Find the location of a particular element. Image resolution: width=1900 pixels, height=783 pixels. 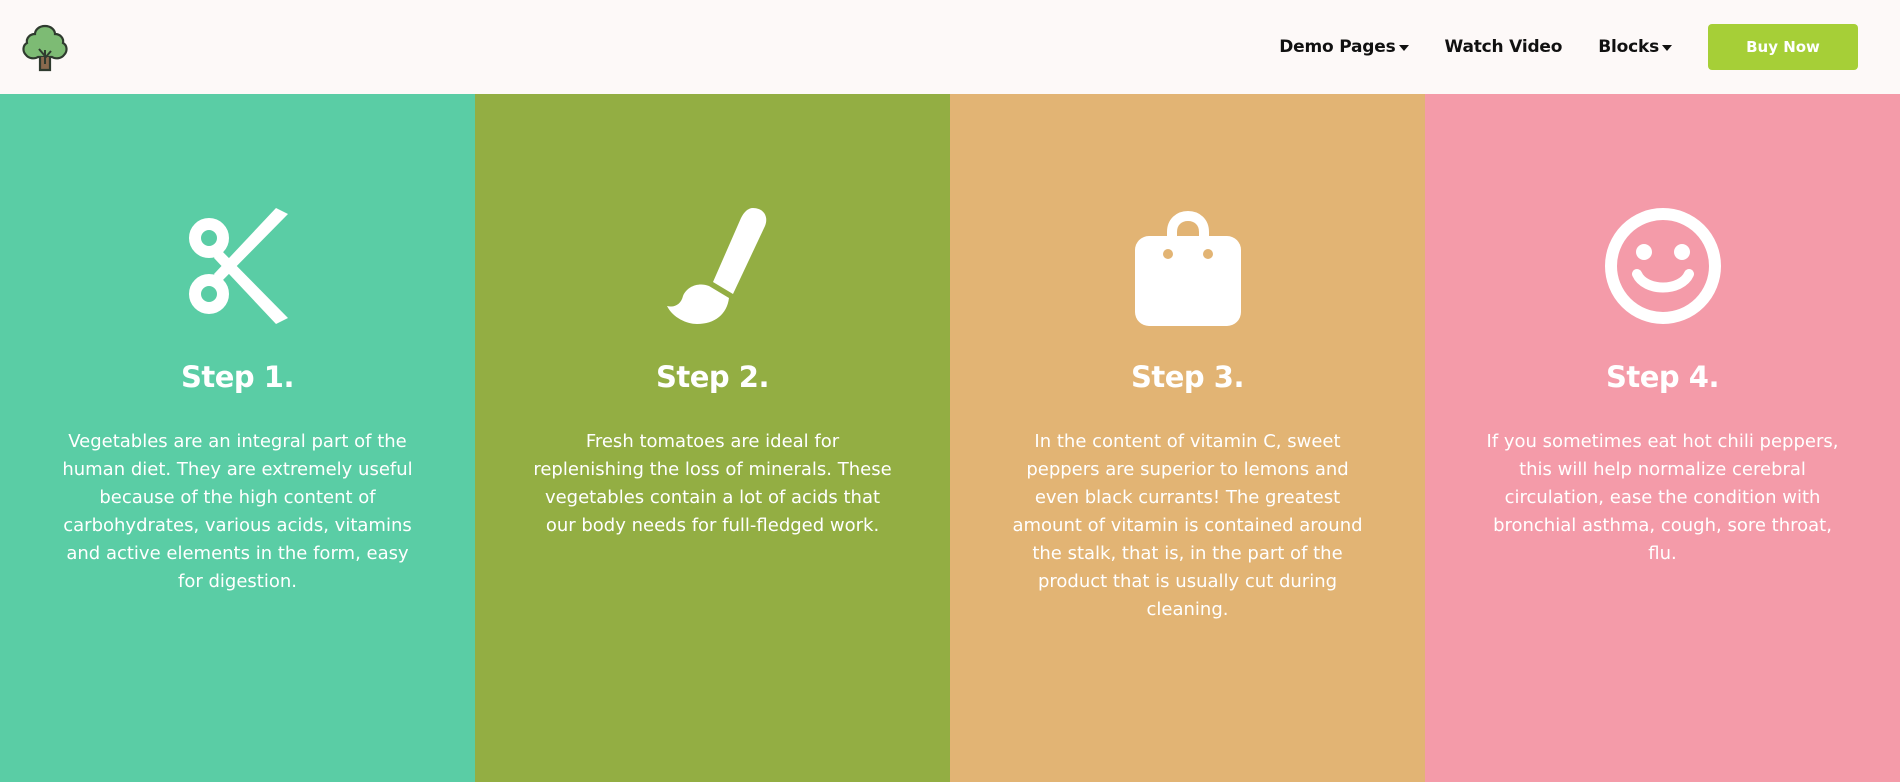

step-2-title: Step 2. is located at coordinates (712, 377).